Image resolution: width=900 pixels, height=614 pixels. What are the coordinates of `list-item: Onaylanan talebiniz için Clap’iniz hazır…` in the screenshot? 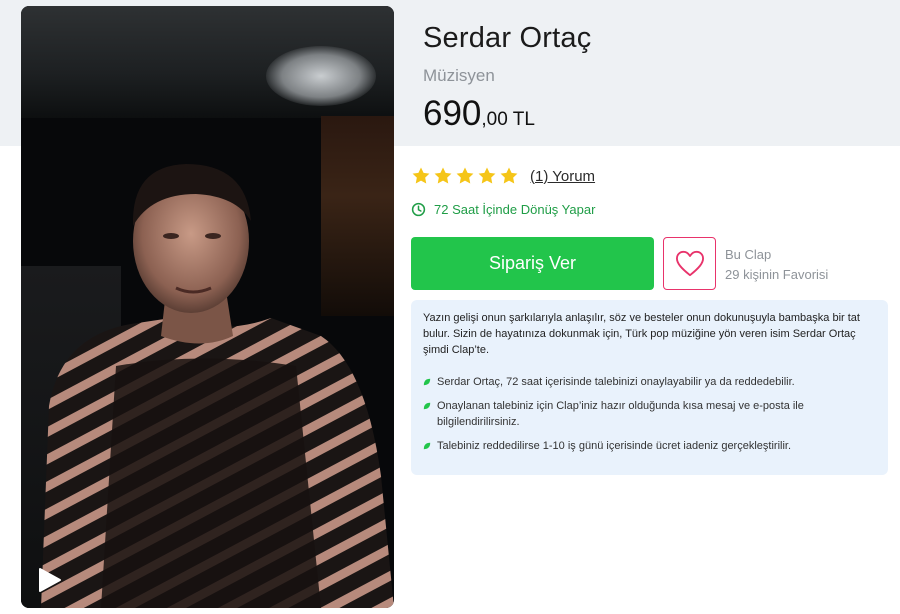 It's located at (649, 414).